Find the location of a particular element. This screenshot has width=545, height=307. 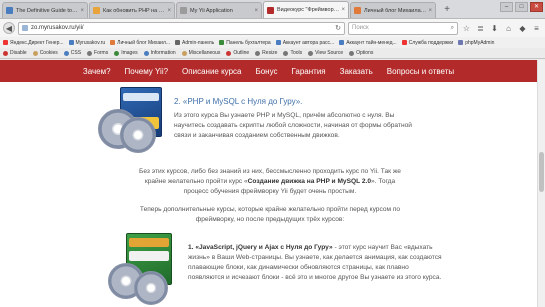

site-identity-icon is located at coordinates (25, 28).